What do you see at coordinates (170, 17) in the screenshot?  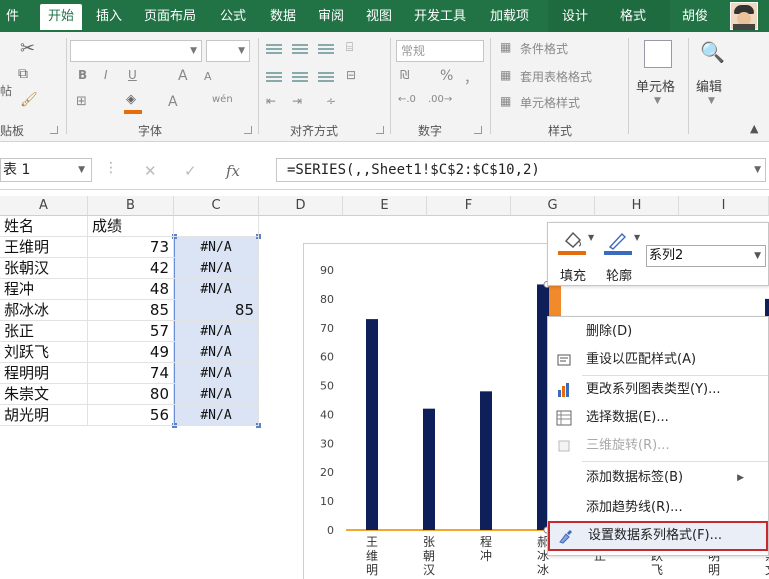 I see `tab-page-layout: 页面布局` at bounding box center [170, 17].